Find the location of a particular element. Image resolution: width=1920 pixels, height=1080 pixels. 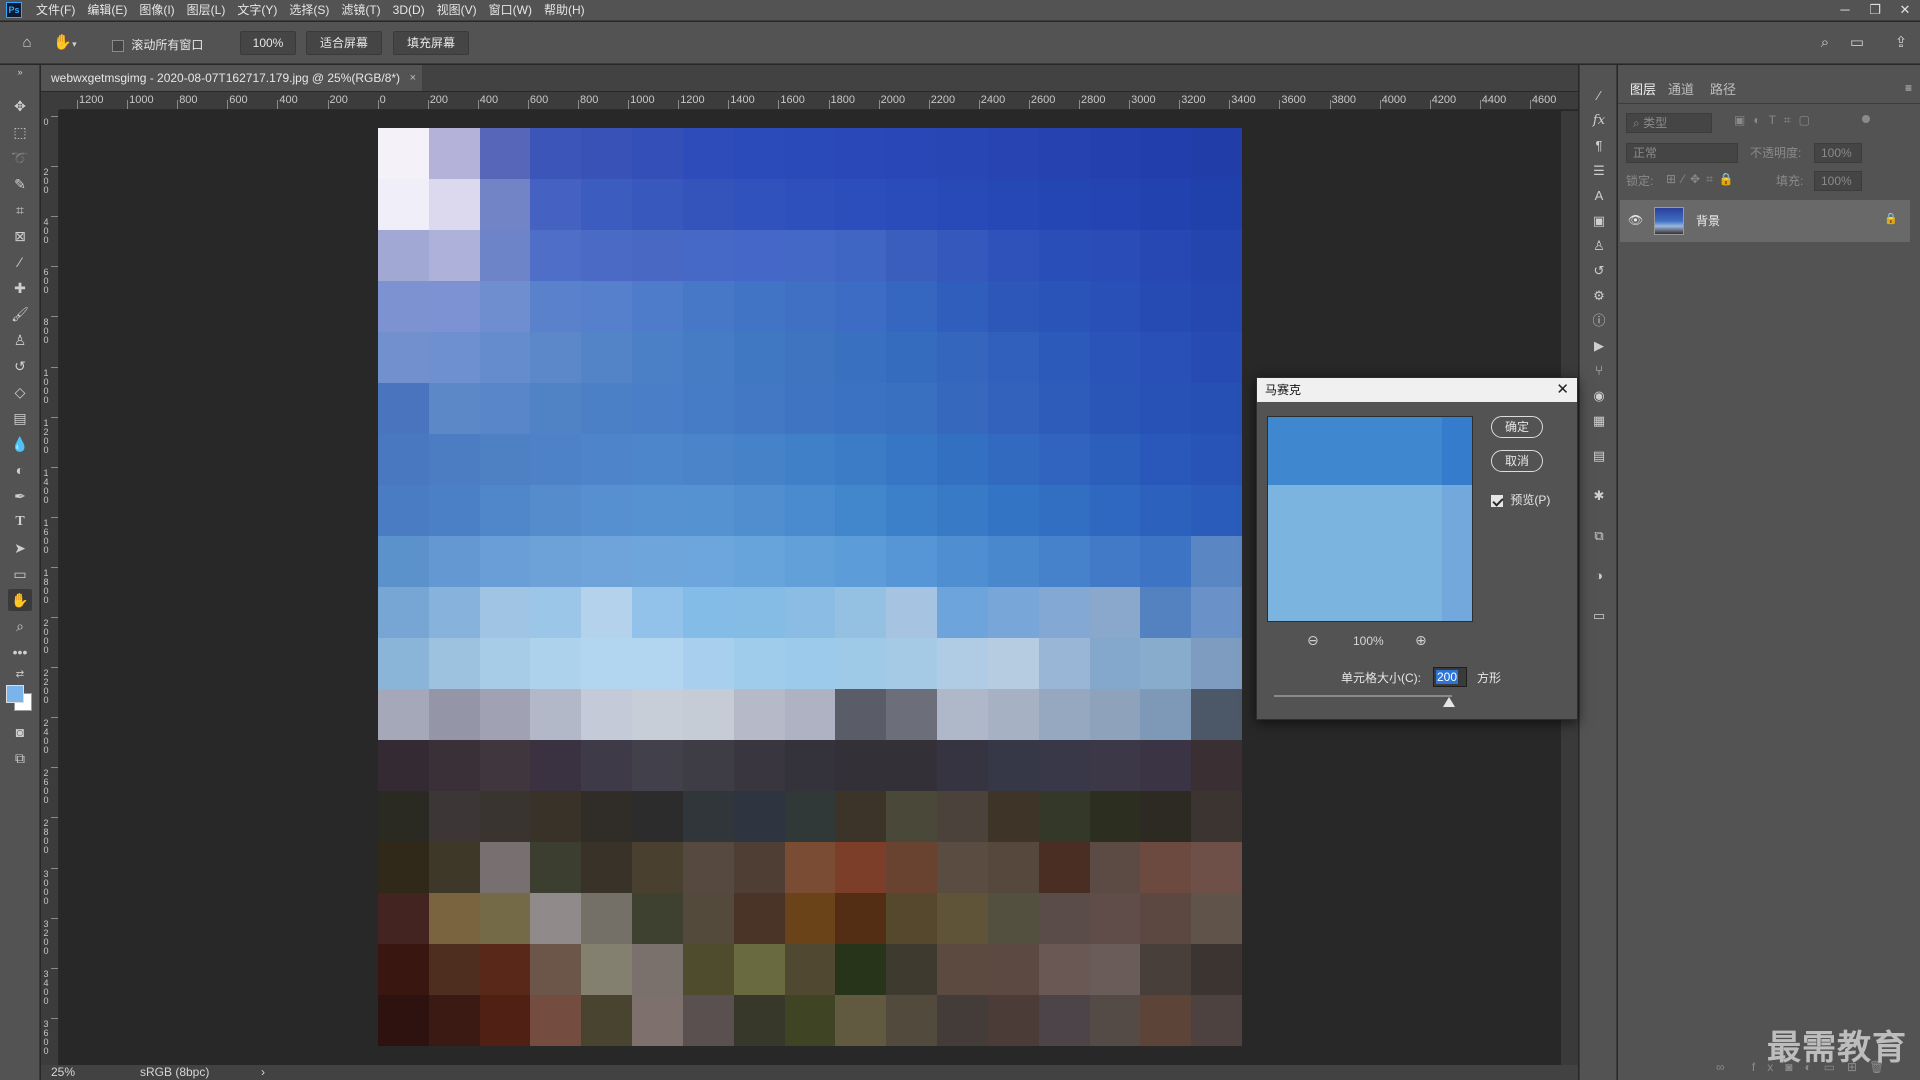

zoom-out-icon: ⊖ is located at coordinates (1313, 640).